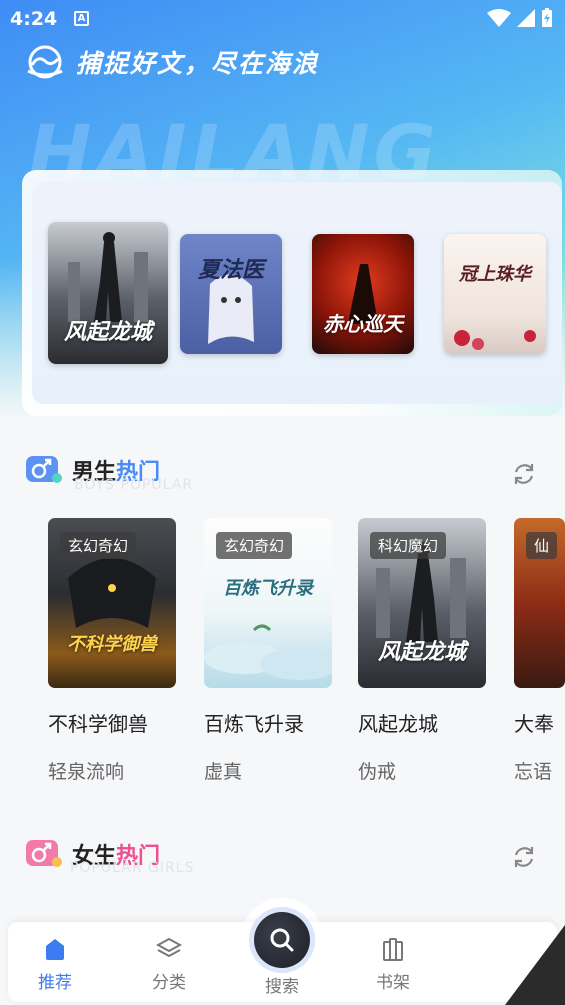  Describe the element at coordinates (526, 18) in the screenshot. I see `signal-icon` at that location.